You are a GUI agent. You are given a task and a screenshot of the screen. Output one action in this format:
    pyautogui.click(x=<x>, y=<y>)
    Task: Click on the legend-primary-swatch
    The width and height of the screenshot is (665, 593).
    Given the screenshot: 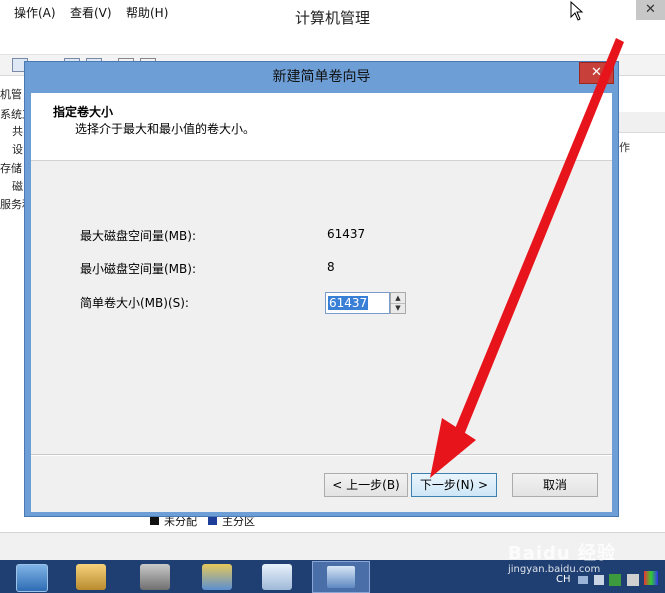 What is the action you would take?
    pyautogui.click(x=212, y=520)
    